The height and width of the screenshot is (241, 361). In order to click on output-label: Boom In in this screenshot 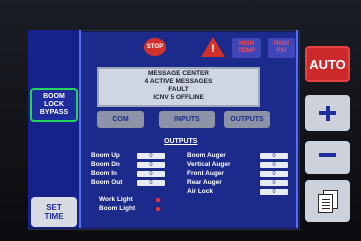, I will do `click(104, 173)`.